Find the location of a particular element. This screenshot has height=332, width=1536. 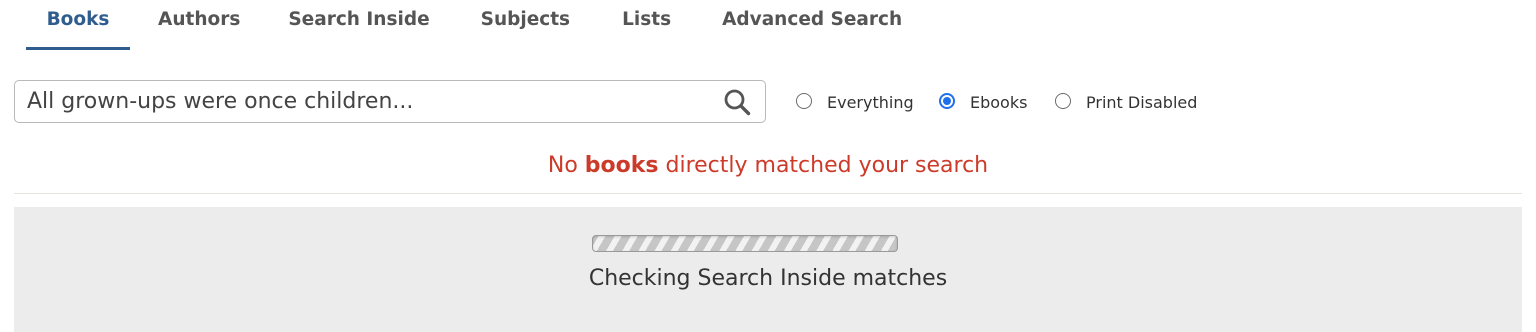

radio-everything-circle is located at coordinates (804, 100).